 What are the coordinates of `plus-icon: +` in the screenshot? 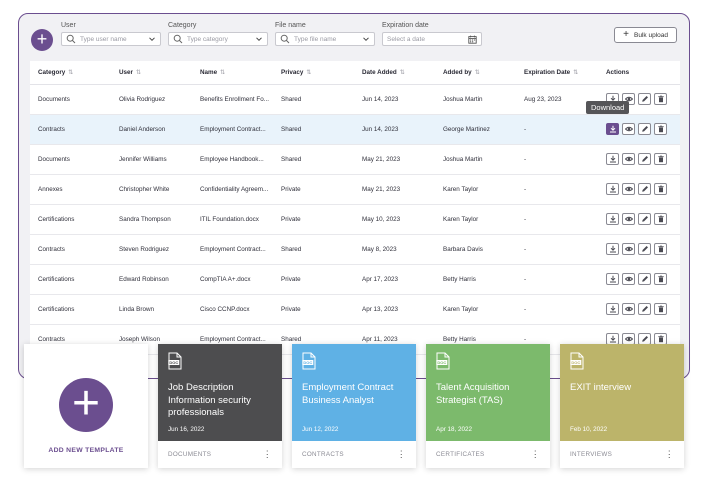 It's located at (86, 405).